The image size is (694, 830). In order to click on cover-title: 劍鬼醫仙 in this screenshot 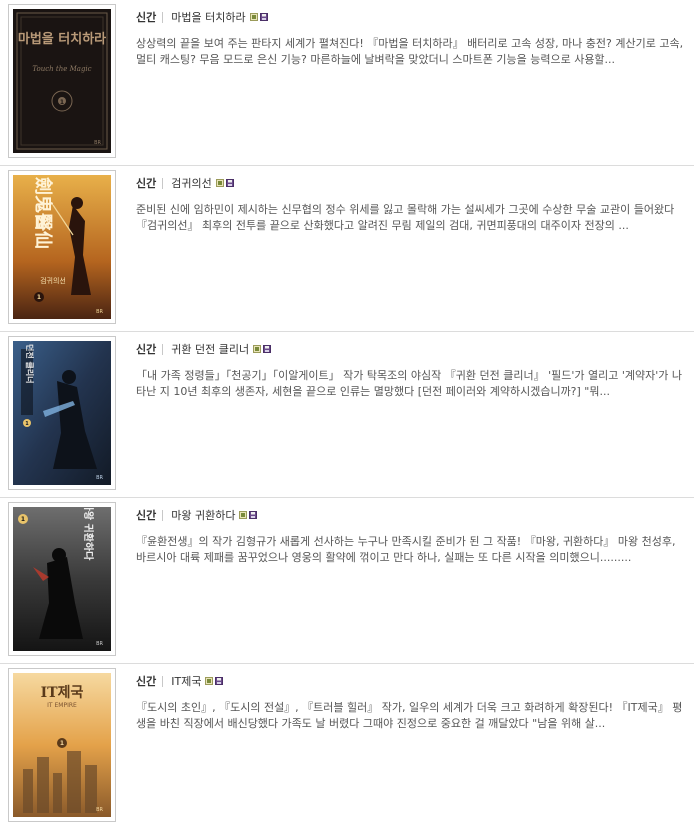, I will do `click(43, 213)`.